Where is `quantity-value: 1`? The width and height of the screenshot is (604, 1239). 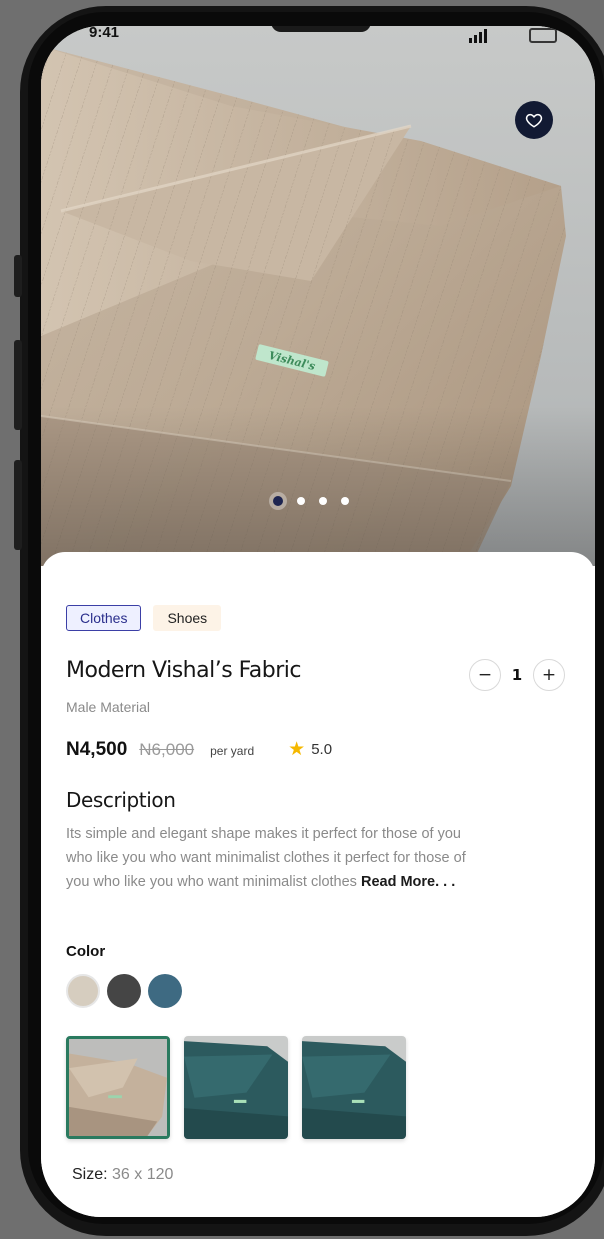 quantity-value: 1 is located at coordinates (517, 675).